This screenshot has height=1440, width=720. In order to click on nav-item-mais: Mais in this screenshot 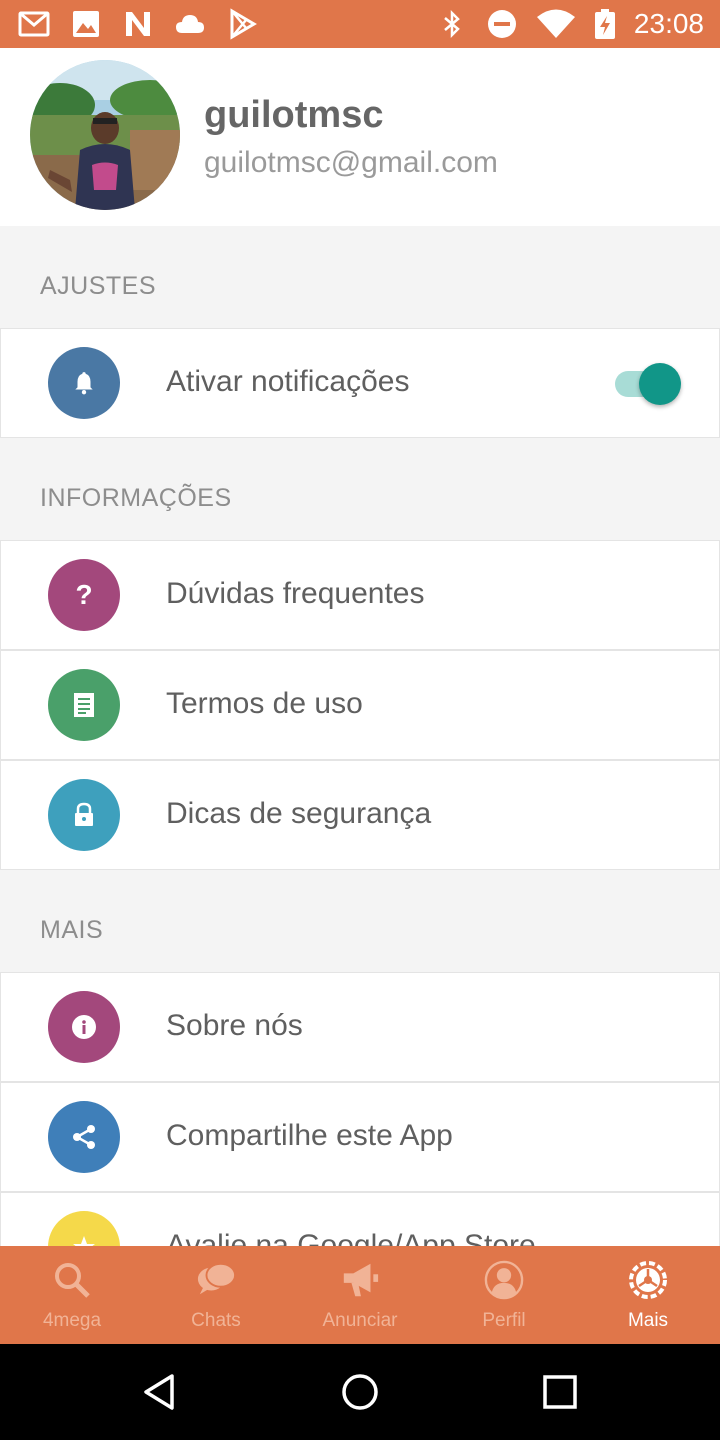, I will do `click(648, 1295)`.